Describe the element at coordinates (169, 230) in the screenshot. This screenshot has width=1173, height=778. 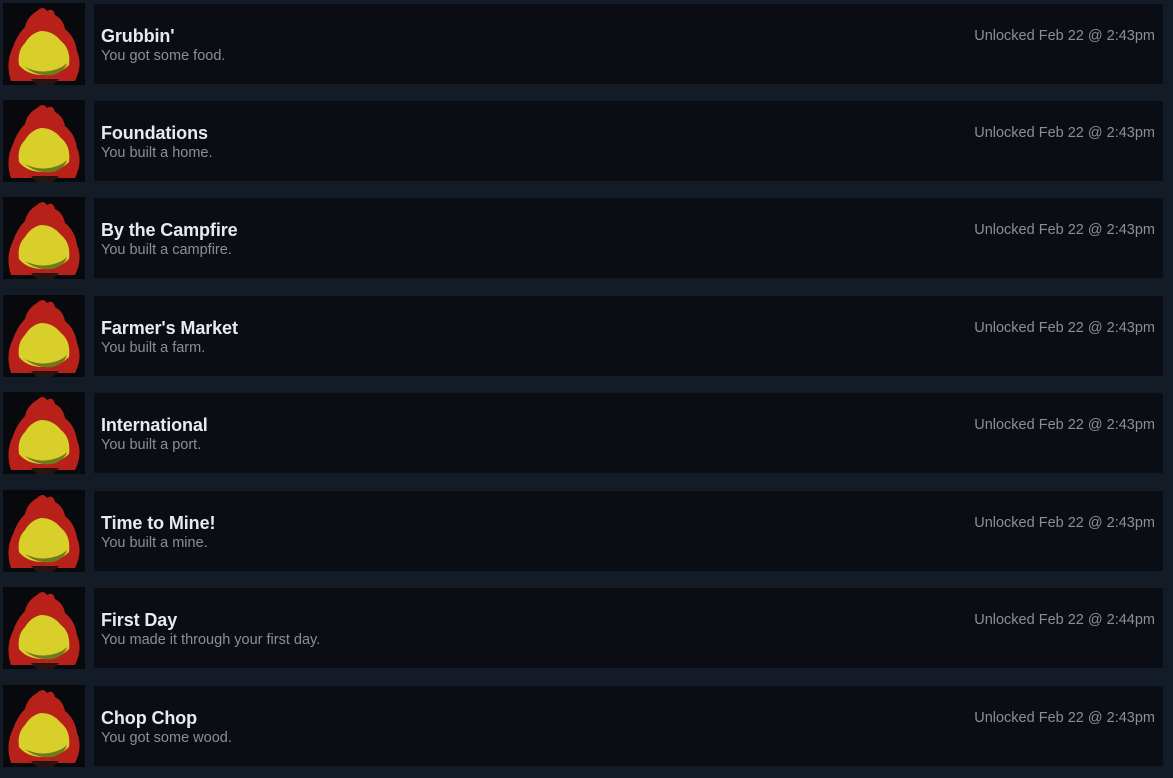
I see `achievement-title: By the Campfire` at that location.